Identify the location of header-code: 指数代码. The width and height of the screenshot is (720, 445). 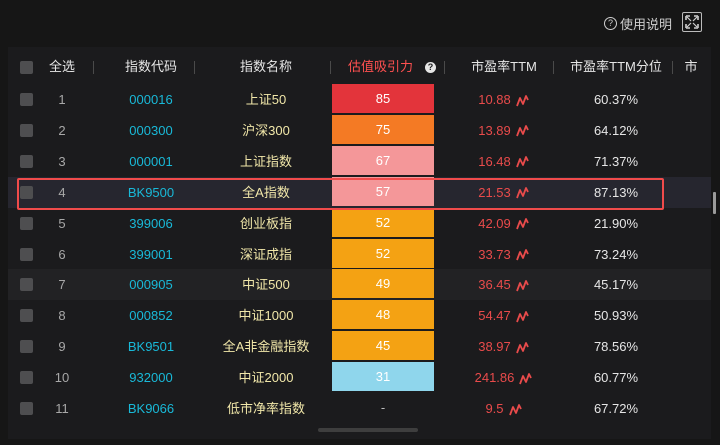
(151, 67).